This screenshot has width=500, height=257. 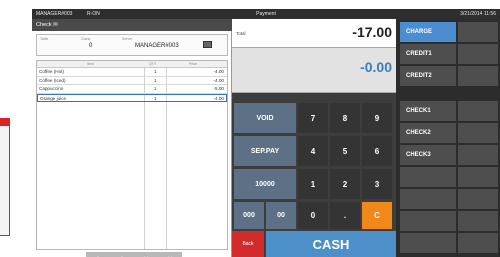 What do you see at coordinates (91, 46) in the screenshot?
I see `guest-count: 0` at bounding box center [91, 46].